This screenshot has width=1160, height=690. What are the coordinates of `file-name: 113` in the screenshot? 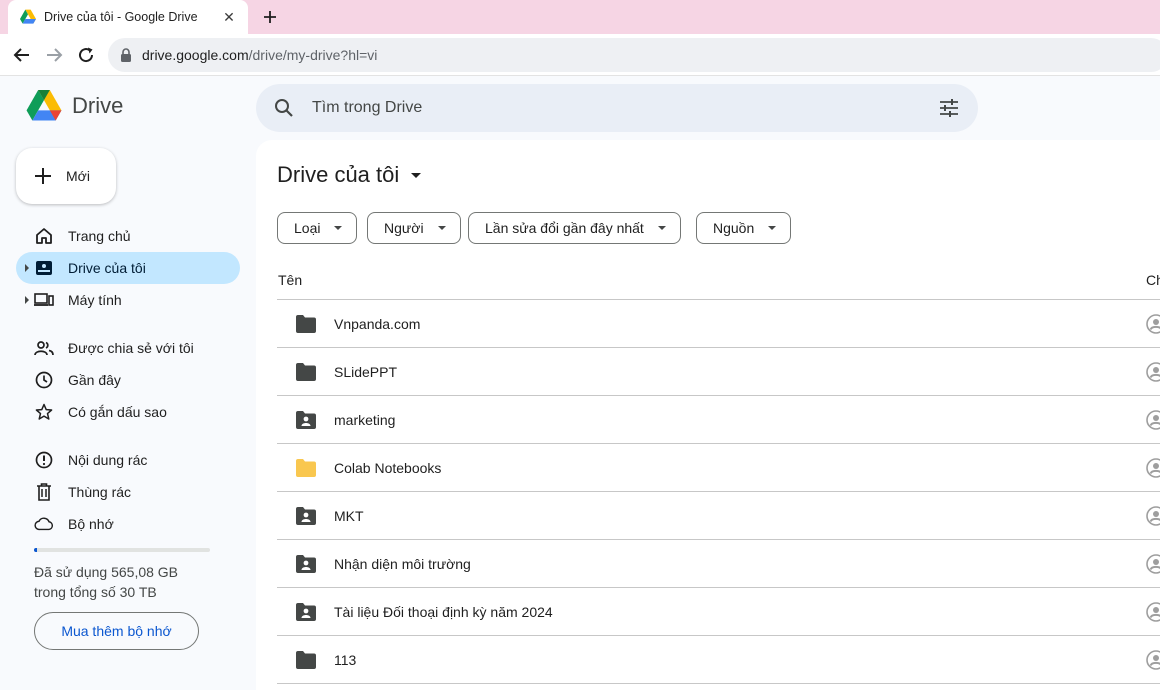 It's located at (345, 660).